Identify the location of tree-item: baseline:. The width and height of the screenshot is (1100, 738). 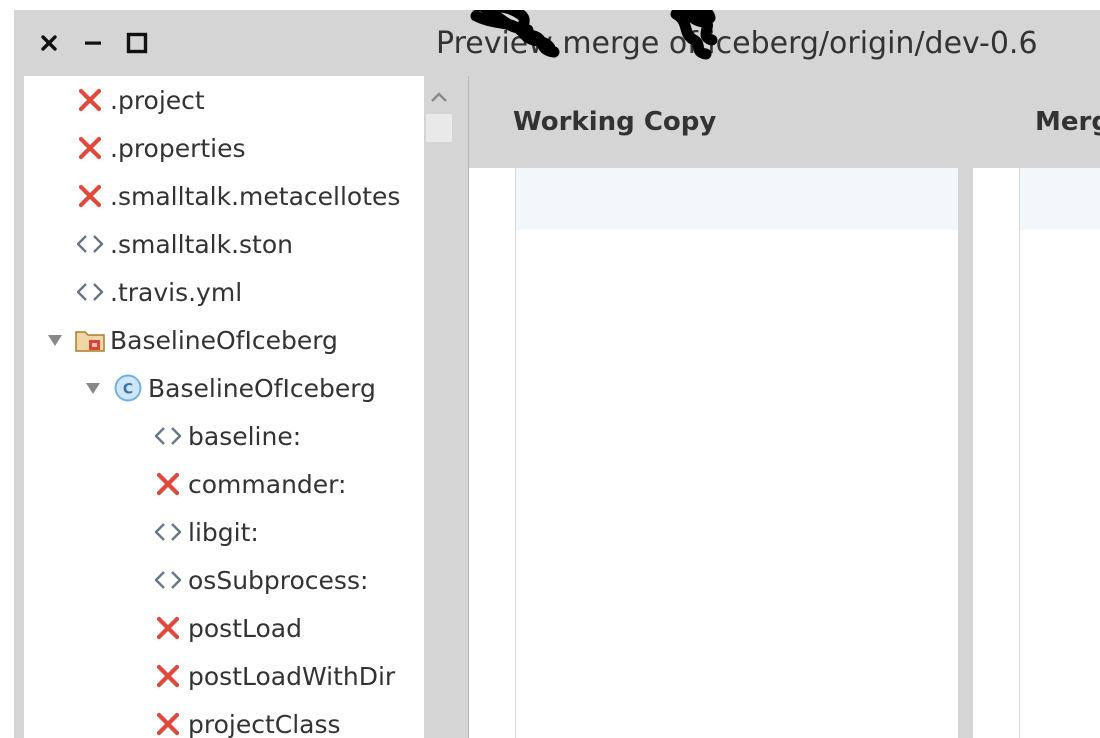
(224, 436).